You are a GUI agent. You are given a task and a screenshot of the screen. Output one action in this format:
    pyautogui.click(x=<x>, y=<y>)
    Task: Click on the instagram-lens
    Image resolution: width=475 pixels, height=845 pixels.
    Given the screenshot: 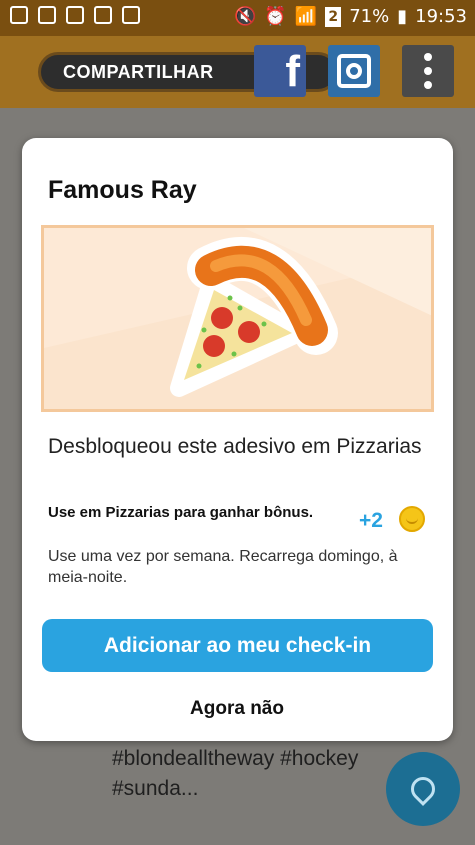 What is the action you would take?
    pyautogui.click(x=354, y=71)
    